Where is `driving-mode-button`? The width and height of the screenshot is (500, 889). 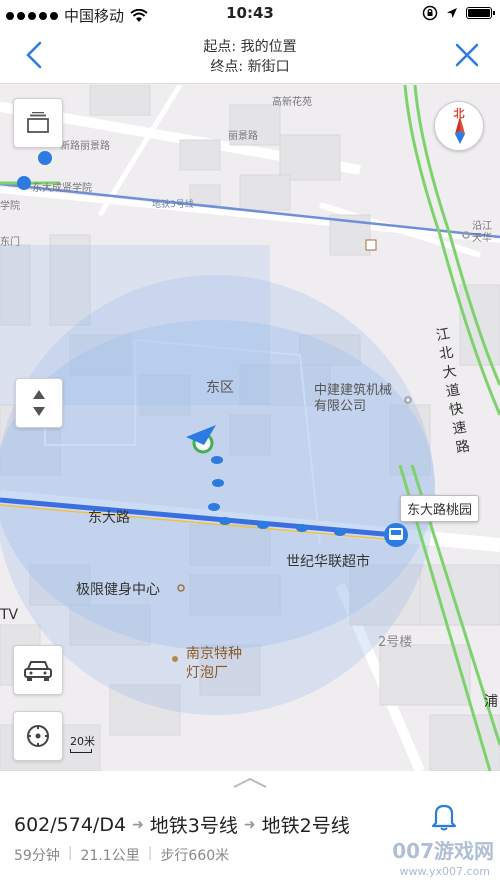 driving-mode-button is located at coordinates (38, 670).